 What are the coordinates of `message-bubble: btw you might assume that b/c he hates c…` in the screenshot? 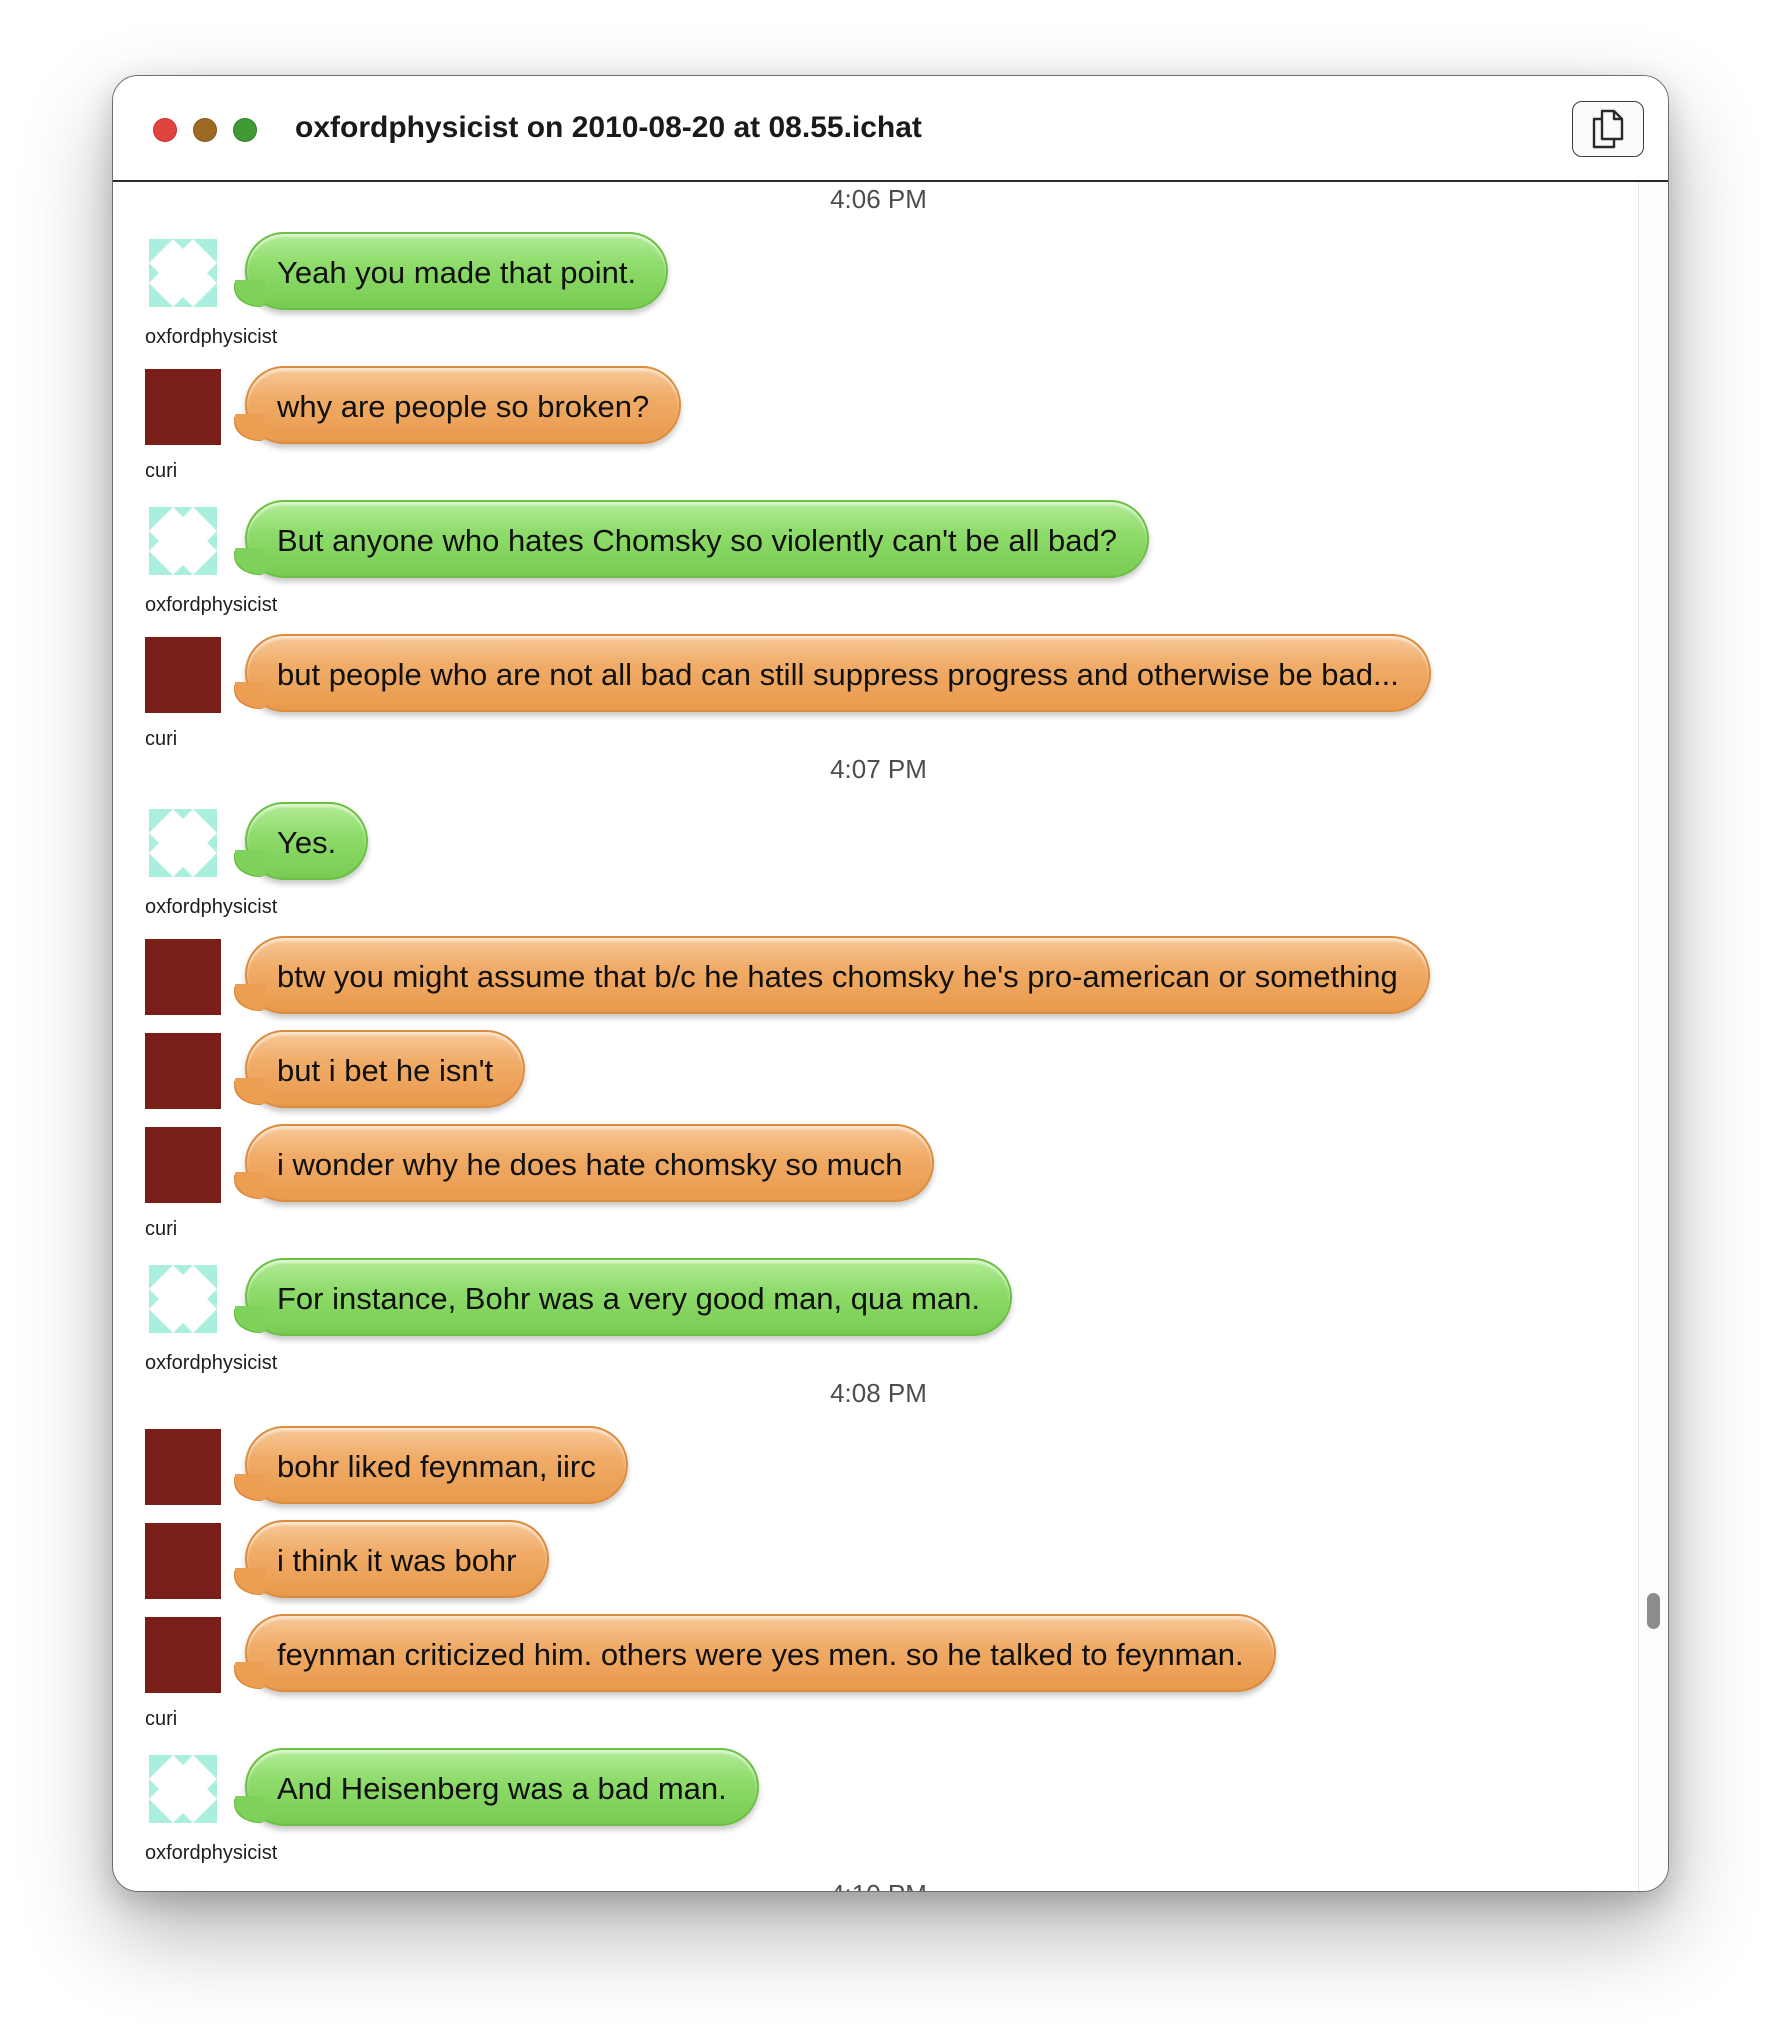 It's located at (832, 975).